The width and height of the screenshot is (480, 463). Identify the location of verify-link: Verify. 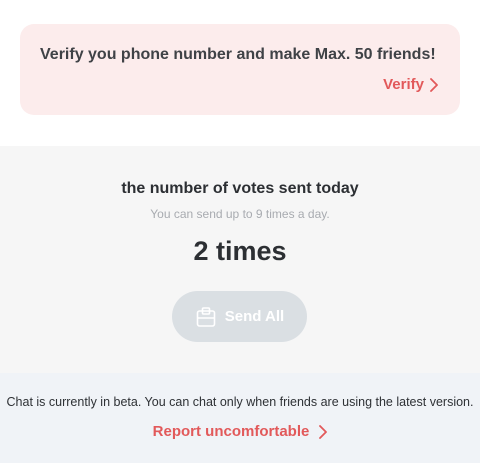
(410, 84).